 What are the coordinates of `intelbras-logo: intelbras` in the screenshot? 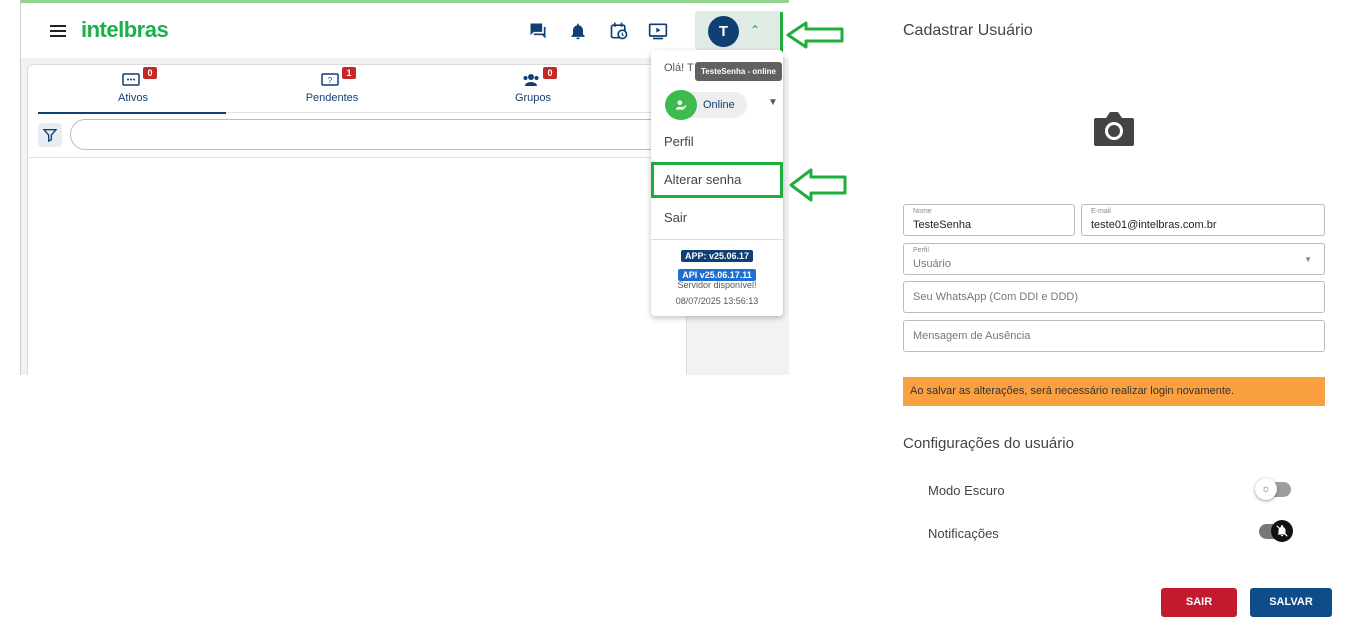 It's located at (125, 29).